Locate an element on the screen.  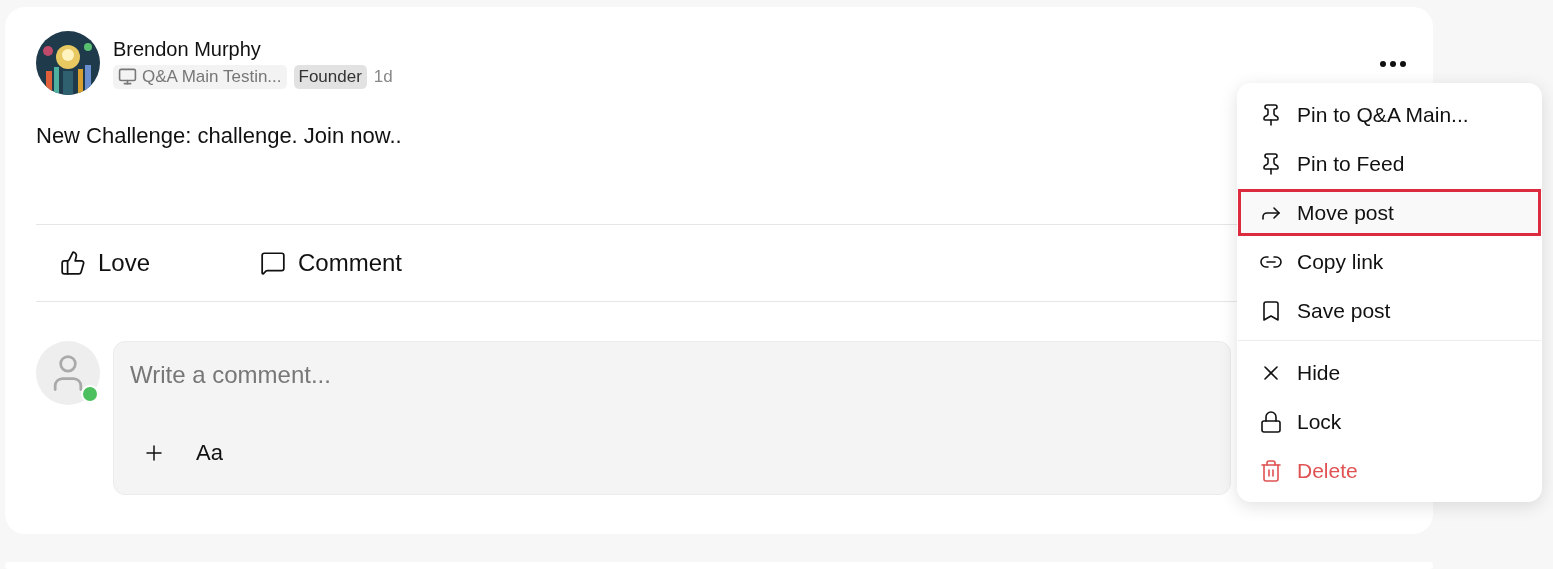
lock-icon is located at coordinates (1271, 421).